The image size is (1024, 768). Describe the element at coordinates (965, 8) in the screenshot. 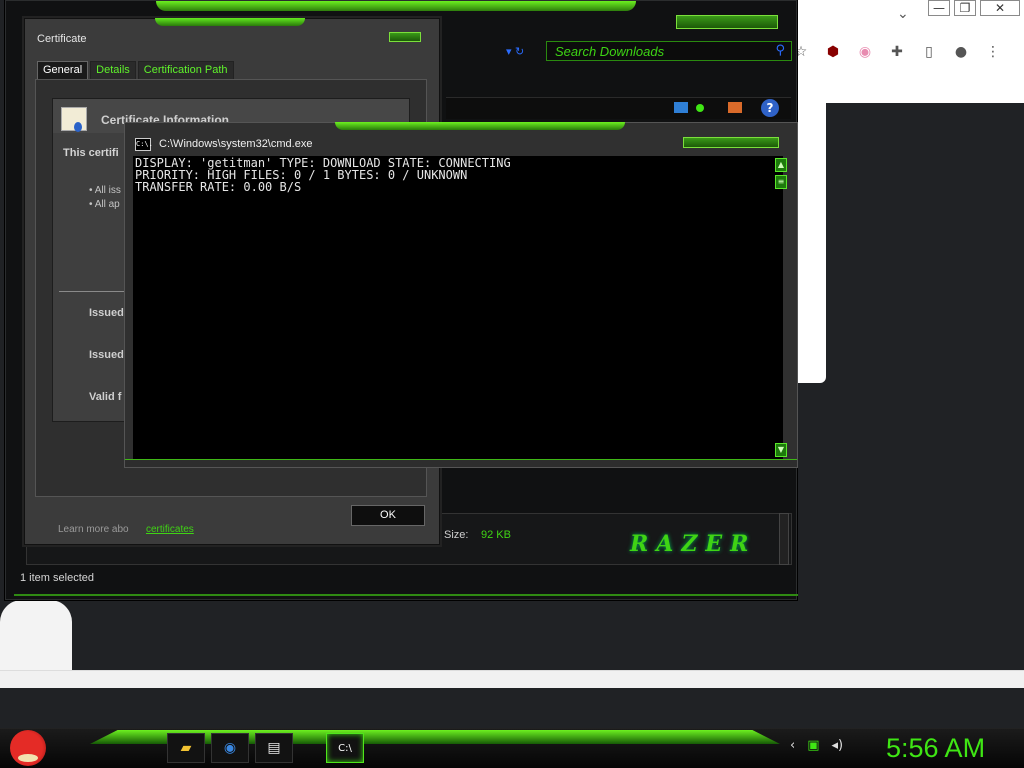

I see `chrome-restore-button: ❐` at that location.